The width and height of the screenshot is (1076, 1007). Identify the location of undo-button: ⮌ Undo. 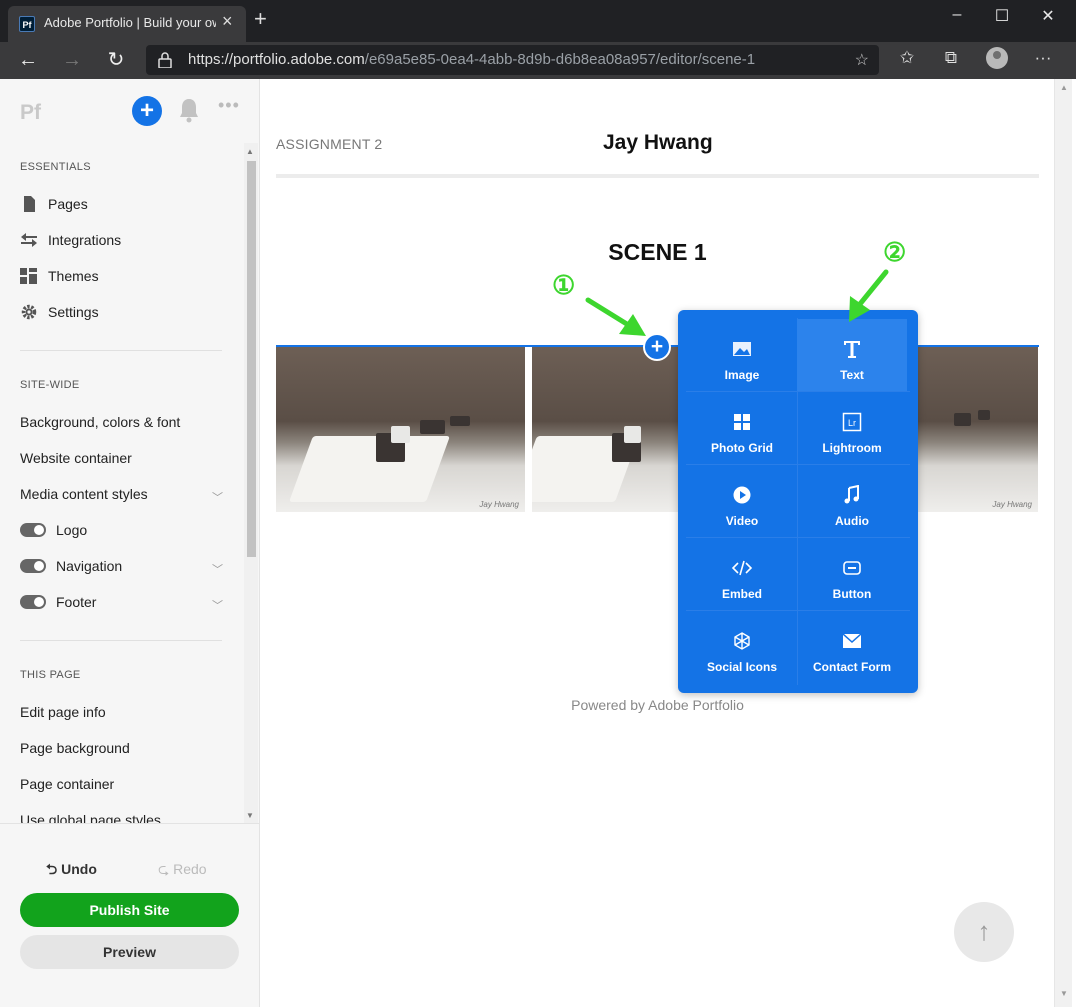
(71, 871).